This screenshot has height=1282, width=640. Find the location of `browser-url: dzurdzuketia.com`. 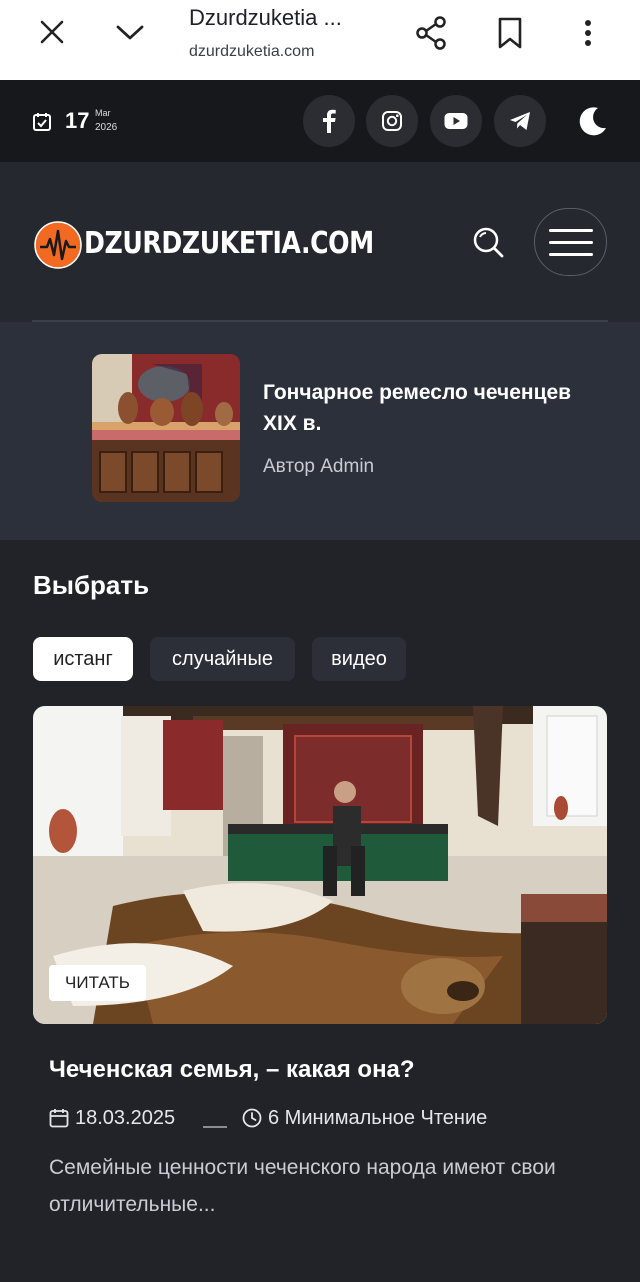

browser-url: dzurdzuketia.com is located at coordinates (251, 52).